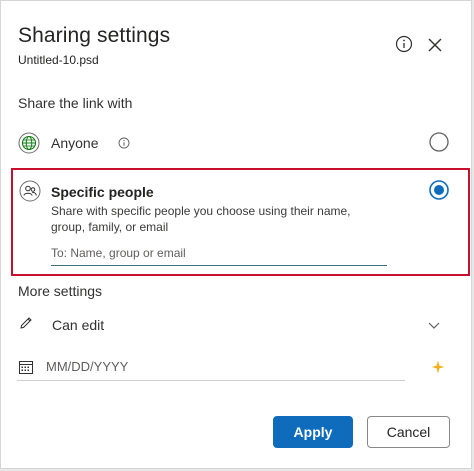  Describe the element at coordinates (434, 325) in the screenshot. I see `chevron-down-icon` at that location.